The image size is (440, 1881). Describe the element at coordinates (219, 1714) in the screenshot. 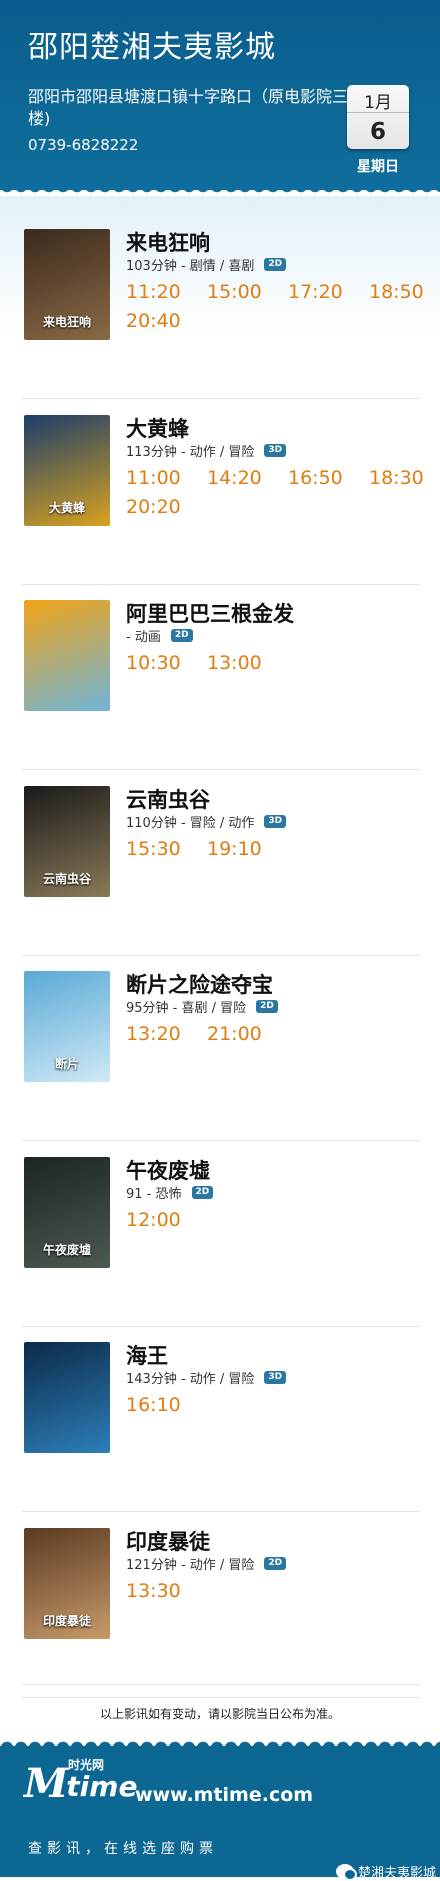

I see `schedule-notice: 以上影讯如有变动，请以影院当日公布为准。` at that location.